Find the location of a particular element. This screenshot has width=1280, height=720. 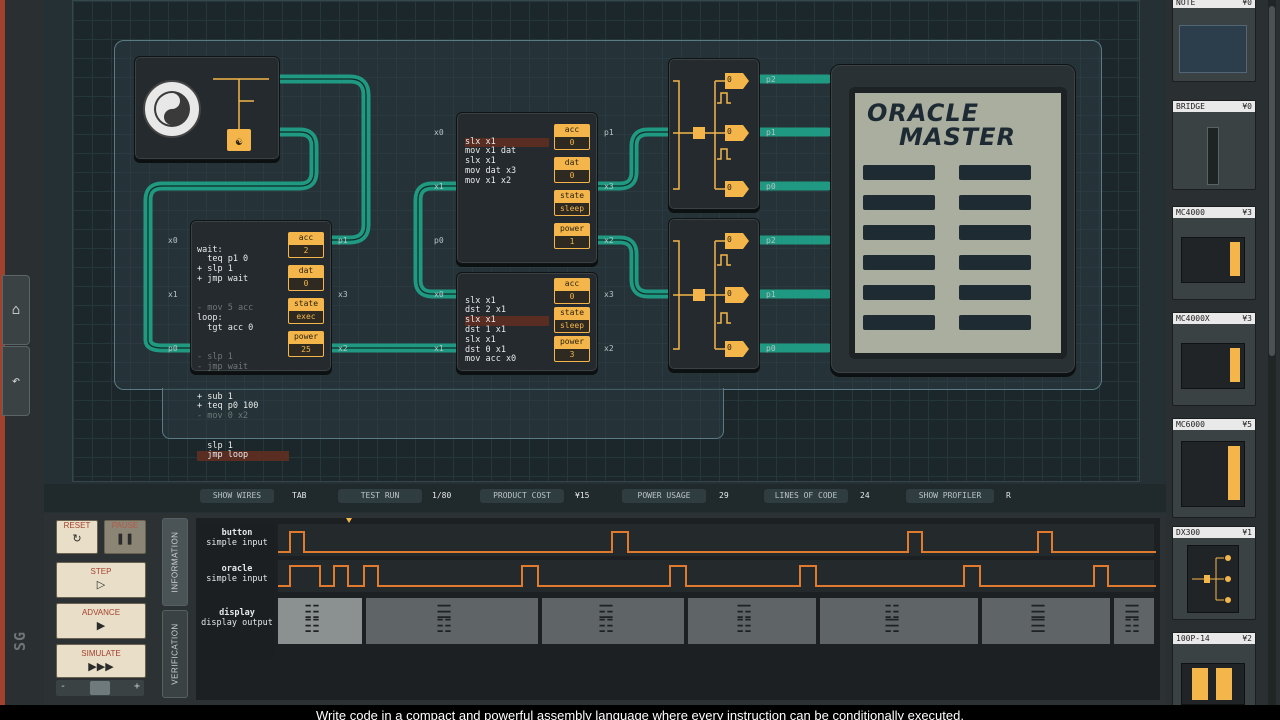

part-cost: ¥1 is located at coordinates (1247, 532).